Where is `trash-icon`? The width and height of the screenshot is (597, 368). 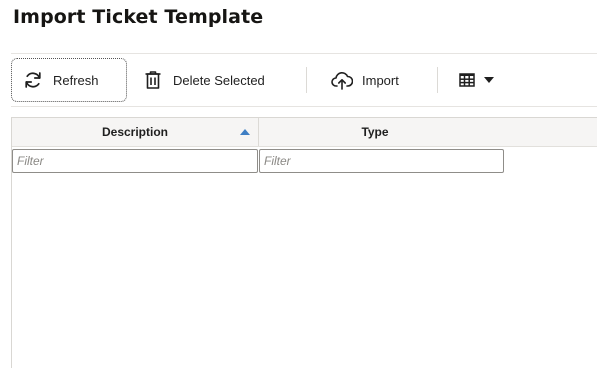
trash-icon is located at coordinates (153, 80).